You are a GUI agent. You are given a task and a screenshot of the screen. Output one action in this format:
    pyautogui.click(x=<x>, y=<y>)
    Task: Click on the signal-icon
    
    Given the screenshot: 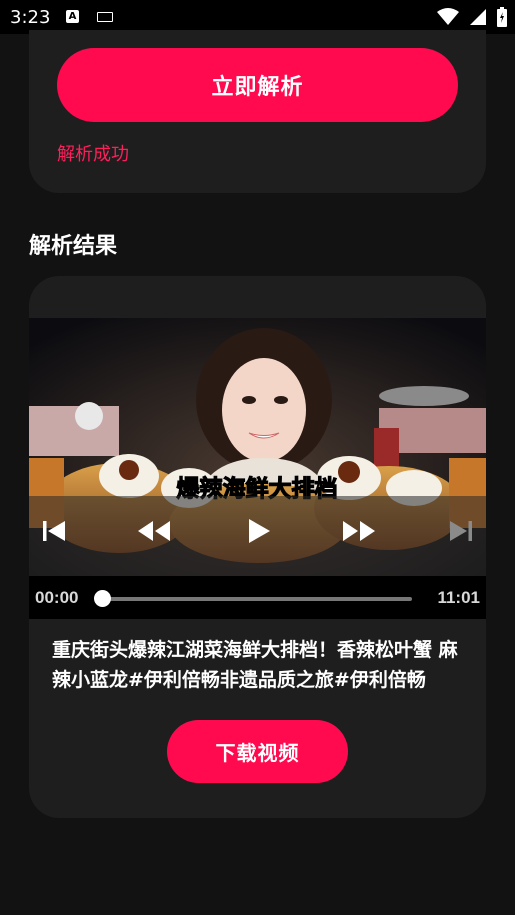 What is the action you would take?
    pyautogui.click(x=478, y=17)
    